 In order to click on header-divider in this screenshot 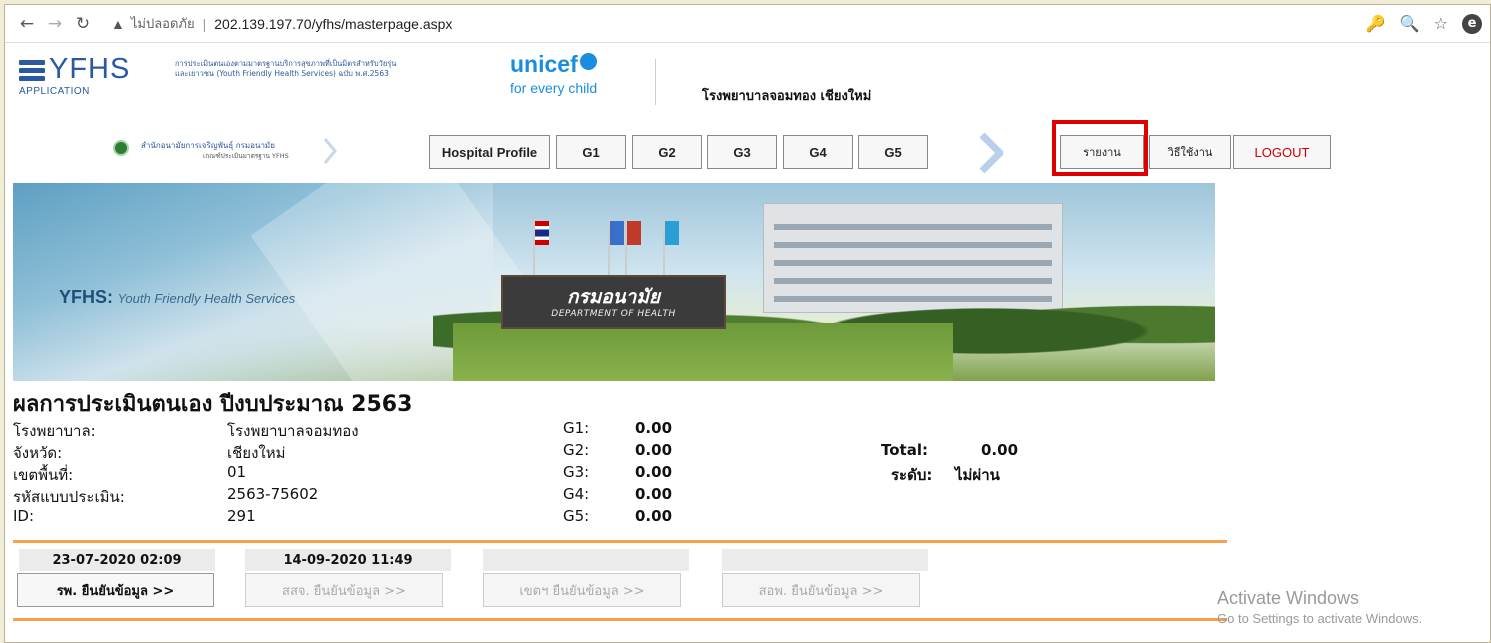, I will do `click(655, 82)`.